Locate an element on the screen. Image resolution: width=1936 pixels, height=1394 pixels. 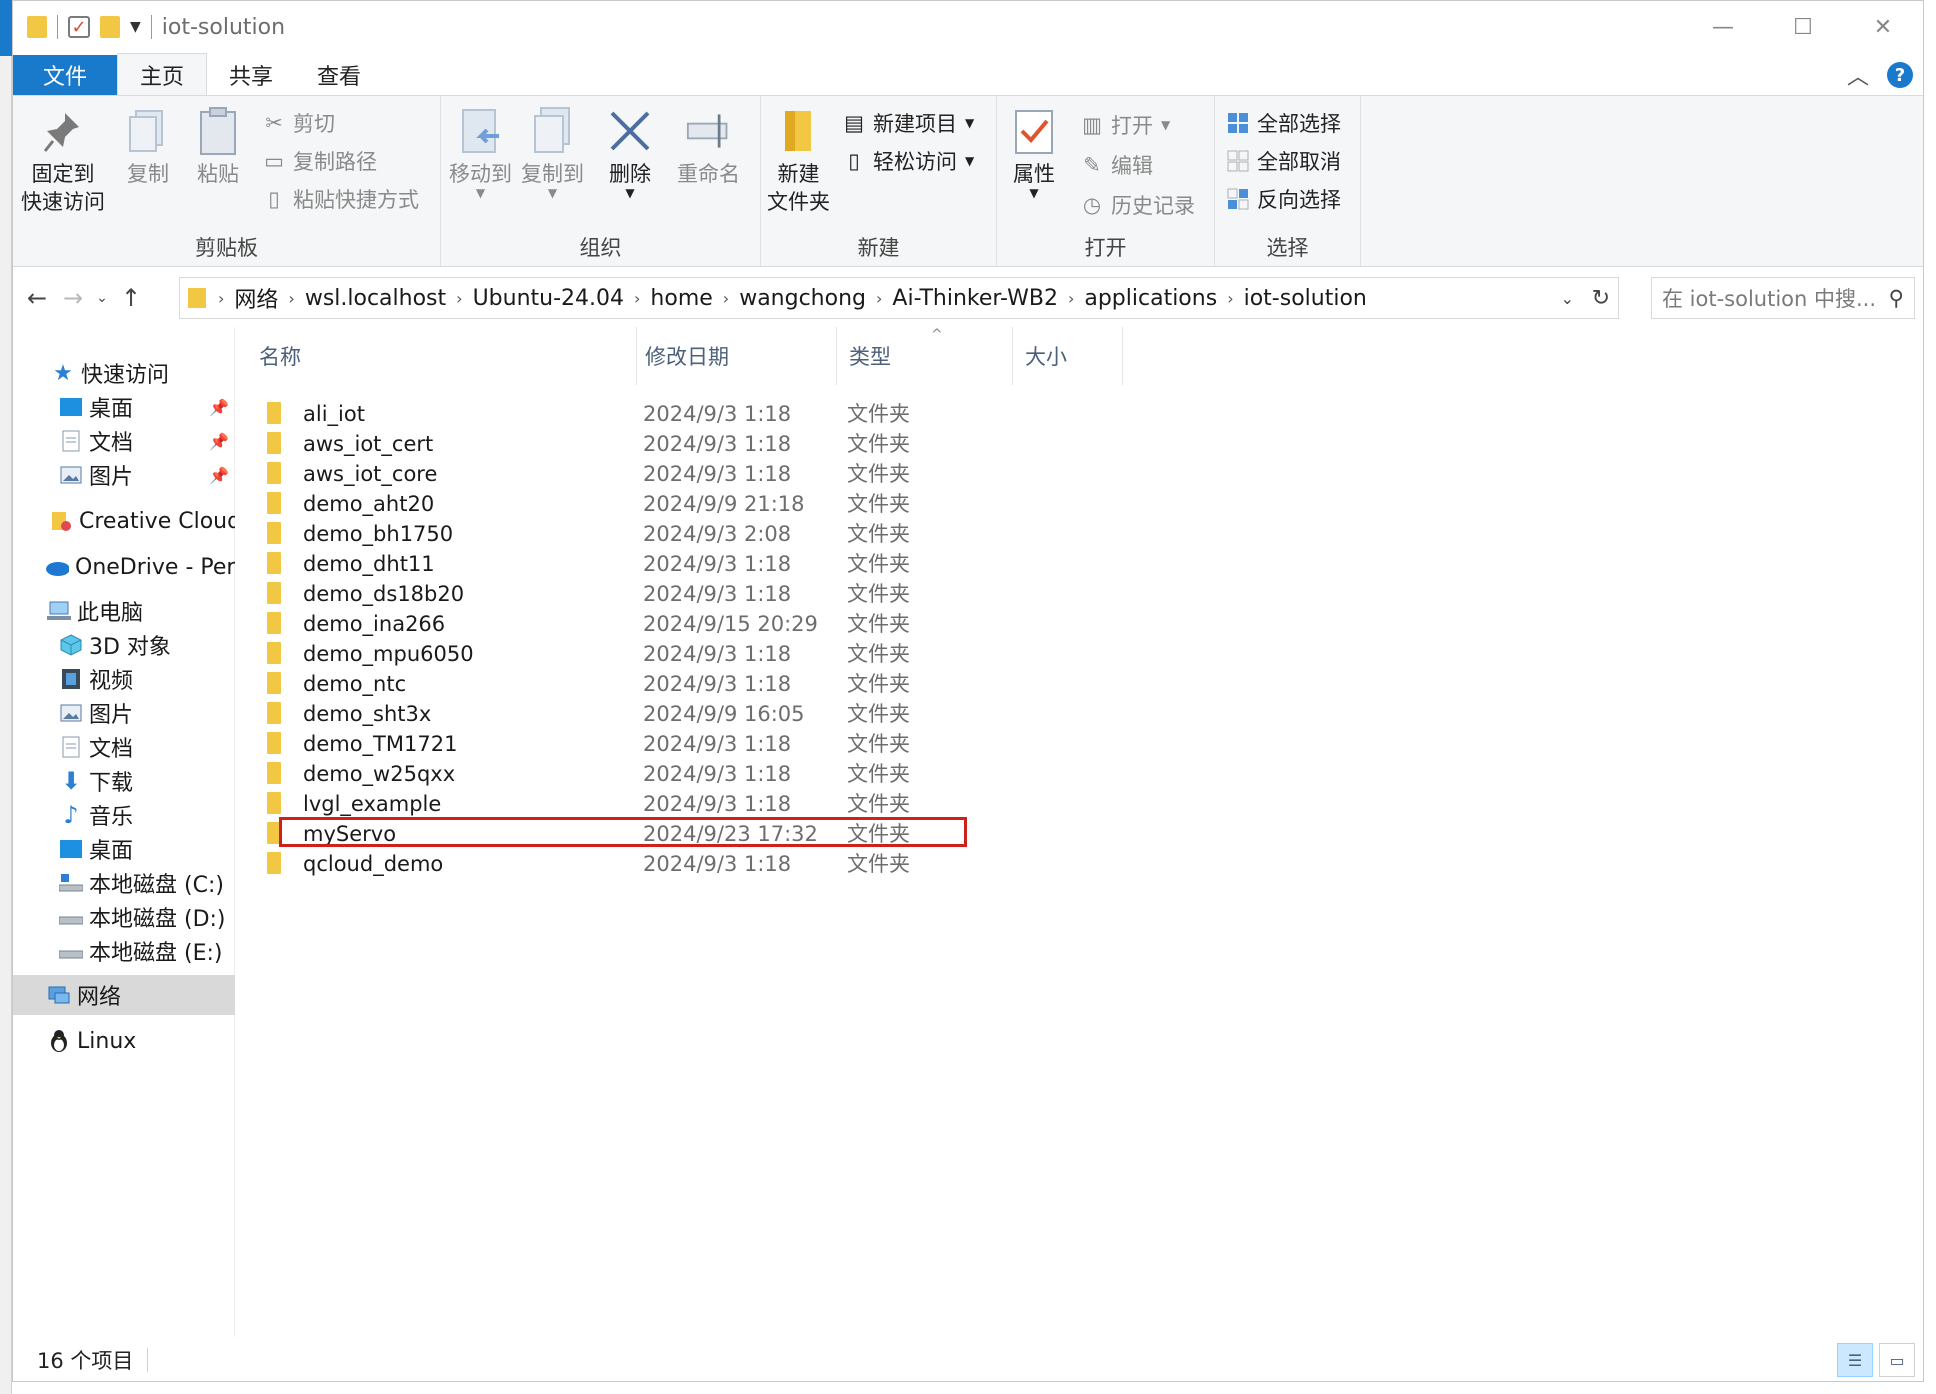
collapse-ribbon-icon: ︿ is located at coordinates (1858, 75).